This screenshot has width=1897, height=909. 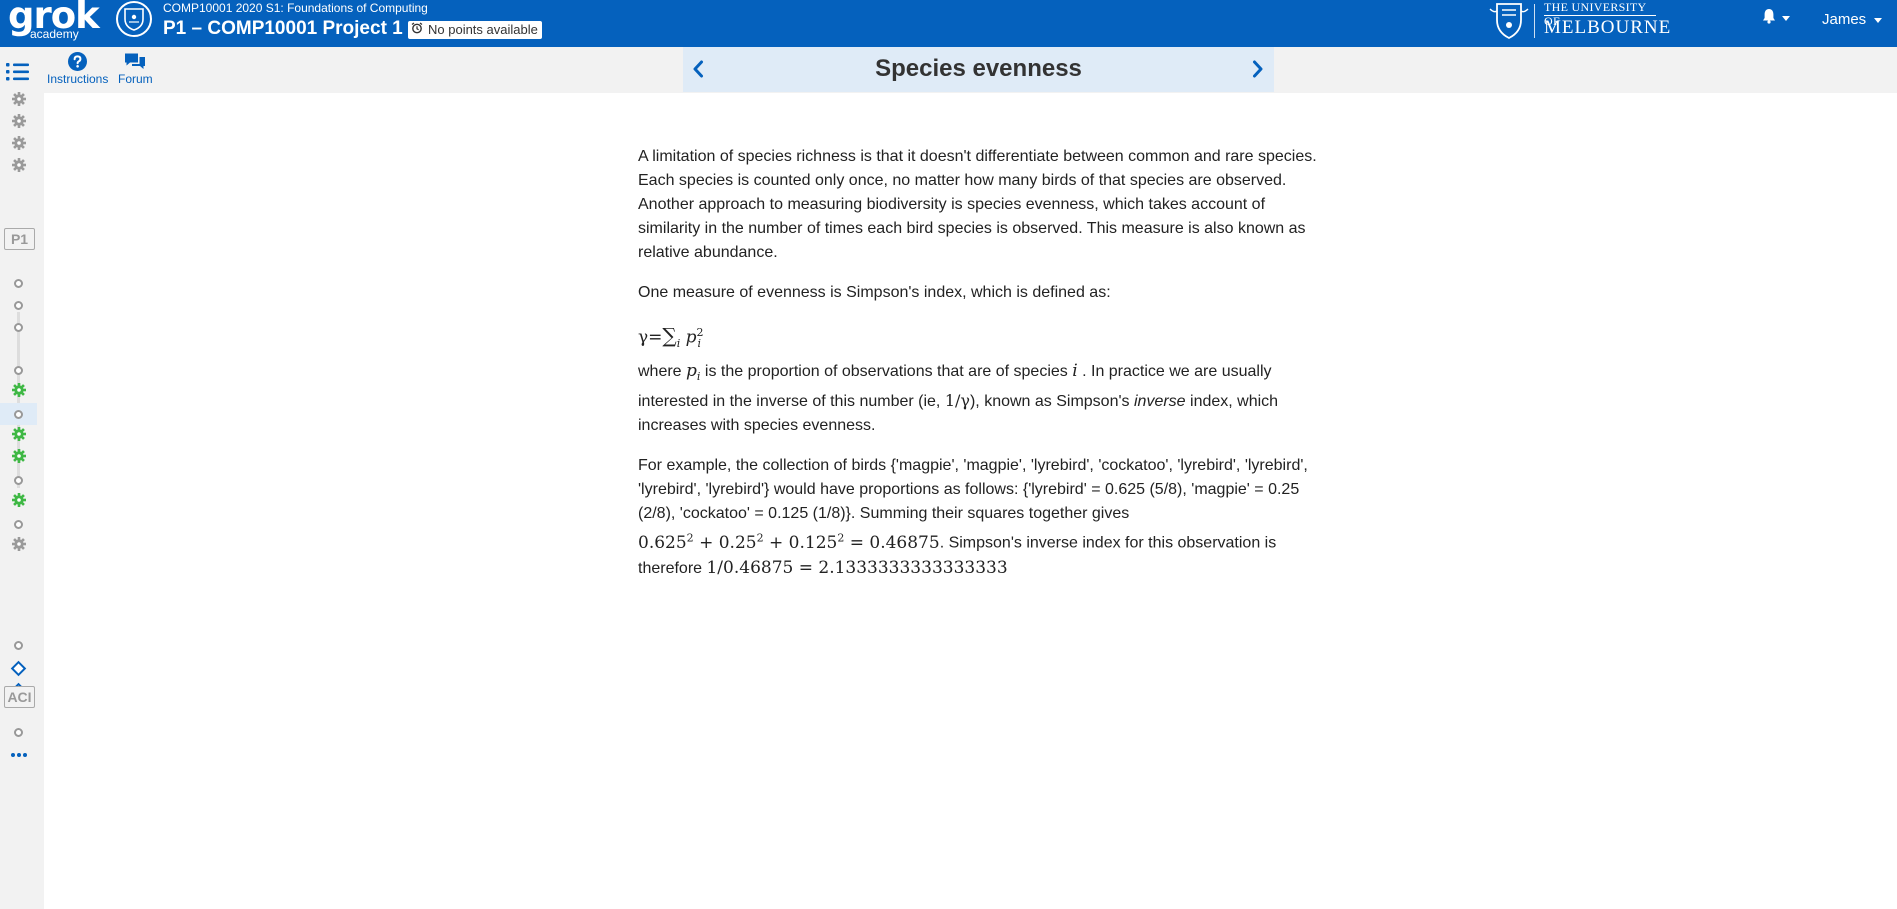 What do you see at coordinates (19, 239) in the screenshot?
I see `section-label-p1: P1` at bounding box center [19, 239].